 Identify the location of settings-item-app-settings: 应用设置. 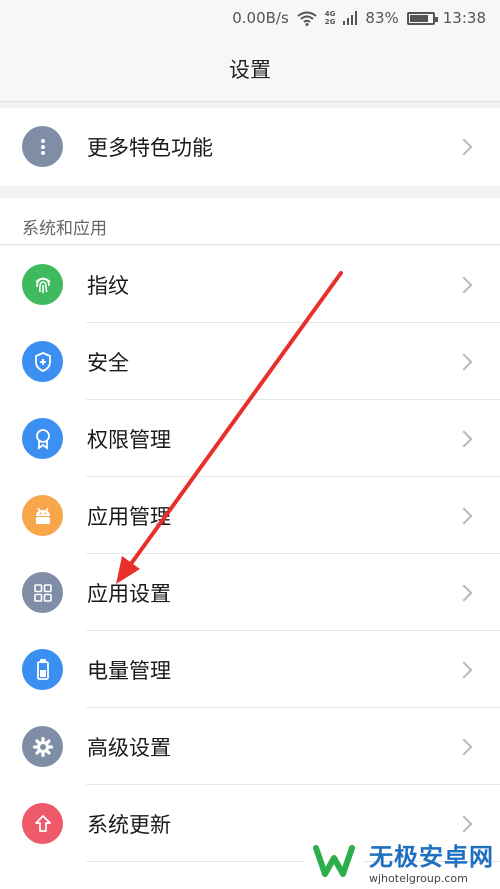
(250, 592).